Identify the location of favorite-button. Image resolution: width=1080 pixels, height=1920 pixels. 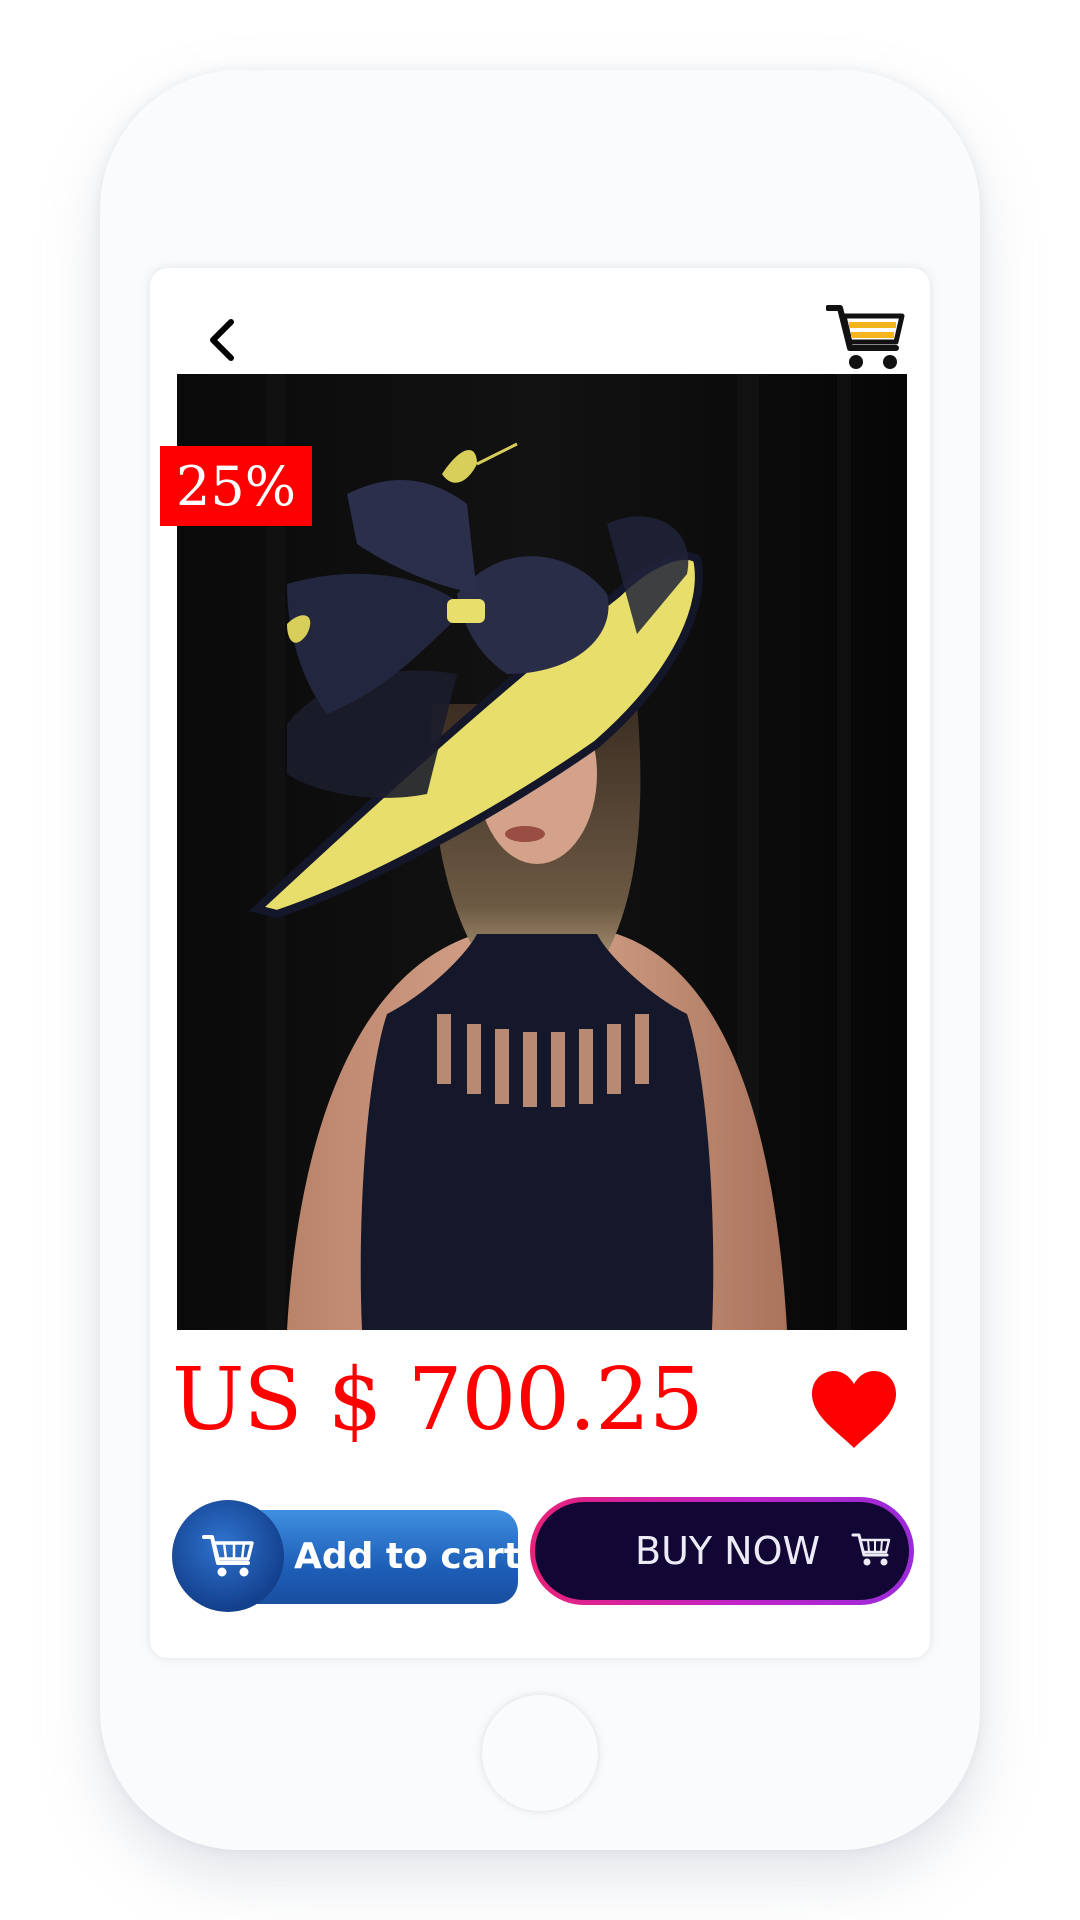
(854, 1410).